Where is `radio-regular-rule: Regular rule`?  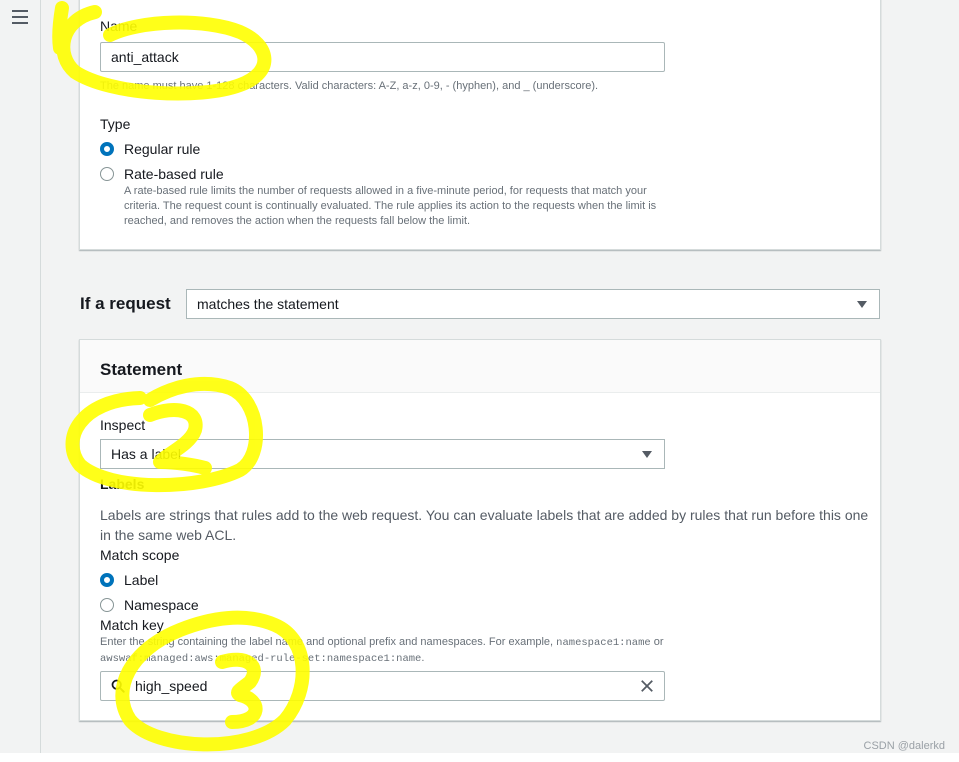
radio-regular-rule: Regular rule is located at coordinates (150, 149).